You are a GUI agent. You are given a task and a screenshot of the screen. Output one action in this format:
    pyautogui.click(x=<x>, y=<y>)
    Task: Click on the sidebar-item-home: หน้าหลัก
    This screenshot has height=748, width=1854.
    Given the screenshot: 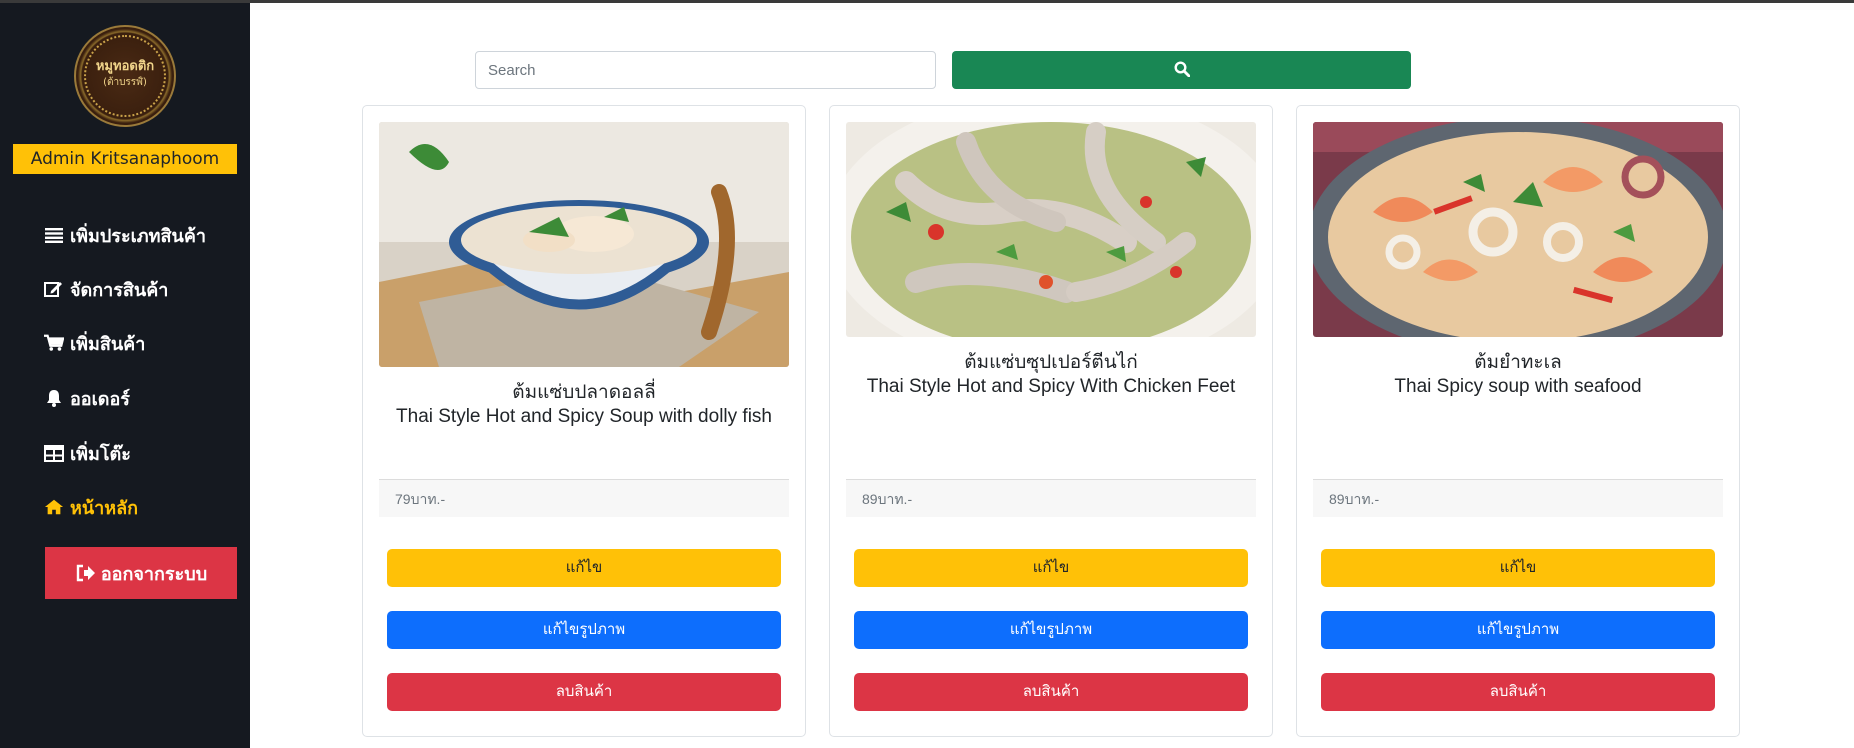 What is the action you would take?
    pyautogui.click(x=91, y=507)
    